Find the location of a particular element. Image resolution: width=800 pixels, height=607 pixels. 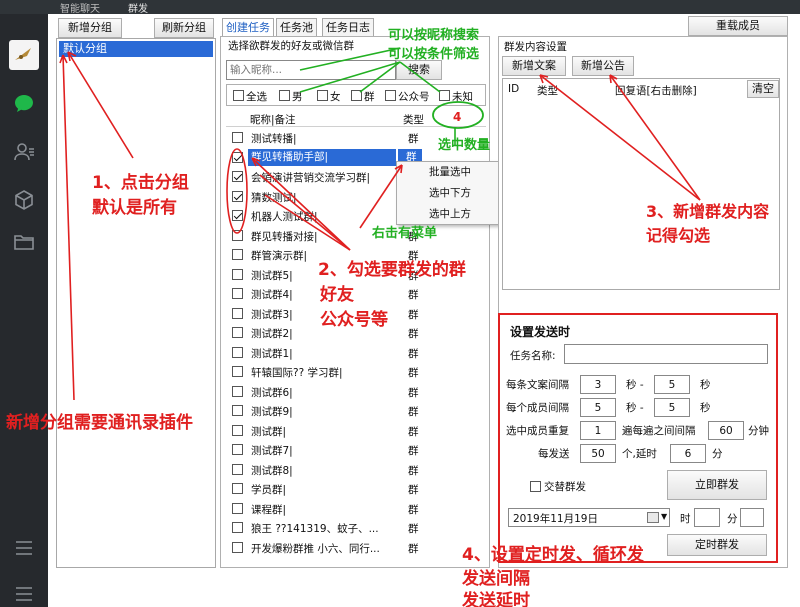

annotation-plugin: 新增分组需要通讯录插件 is located at coordinates (99, 423).